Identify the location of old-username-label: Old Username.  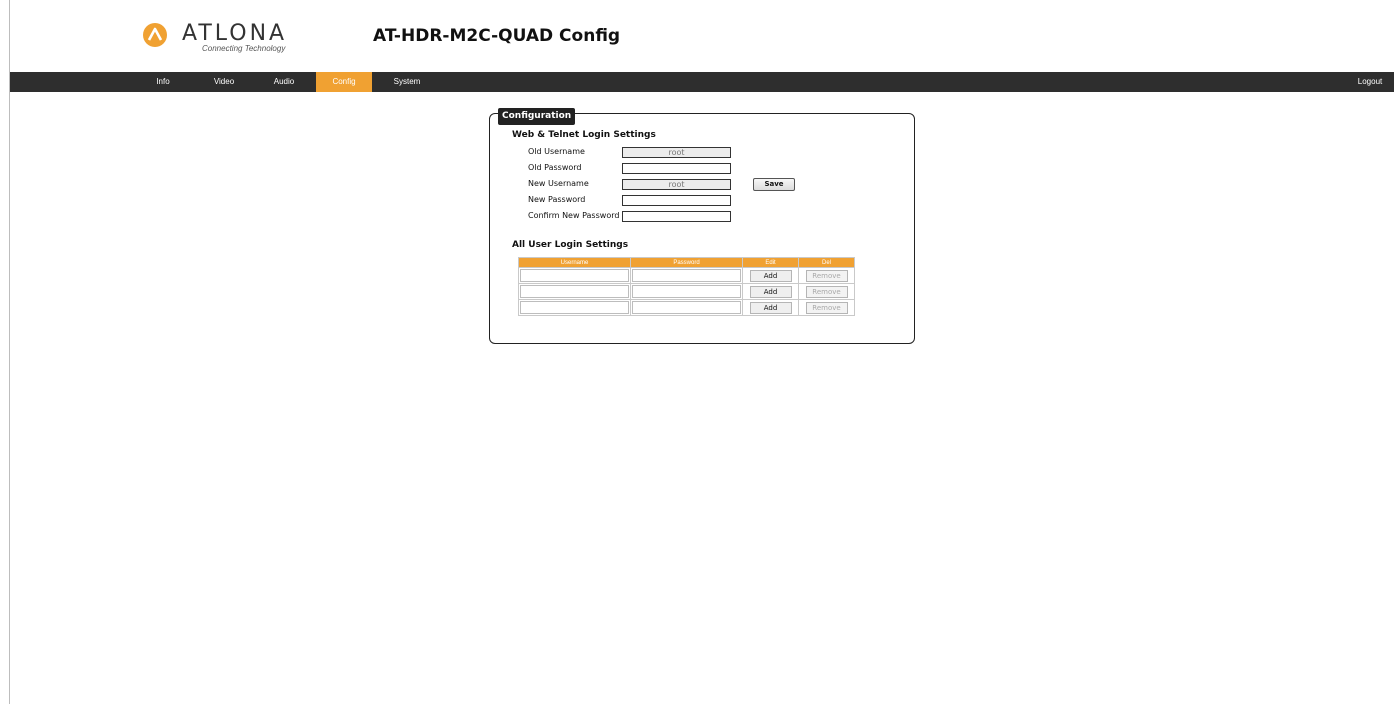
(556, 151).